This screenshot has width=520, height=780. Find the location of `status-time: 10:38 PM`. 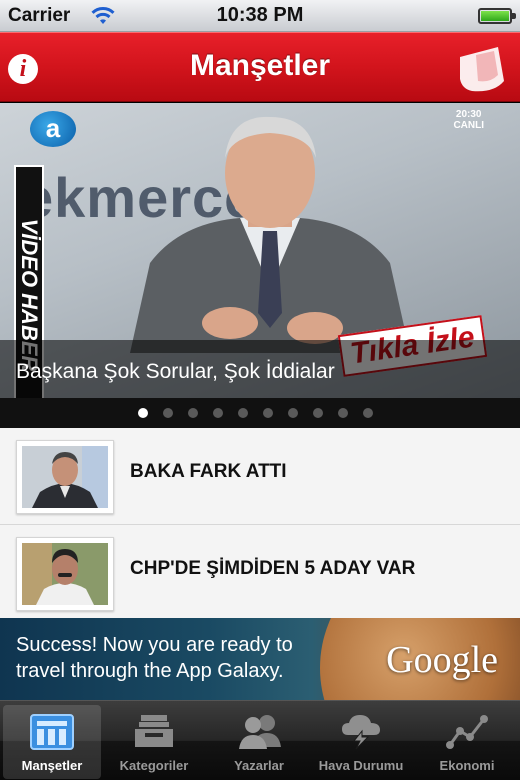

status-time: 10:38 PM is located at coordinates (260, 15).